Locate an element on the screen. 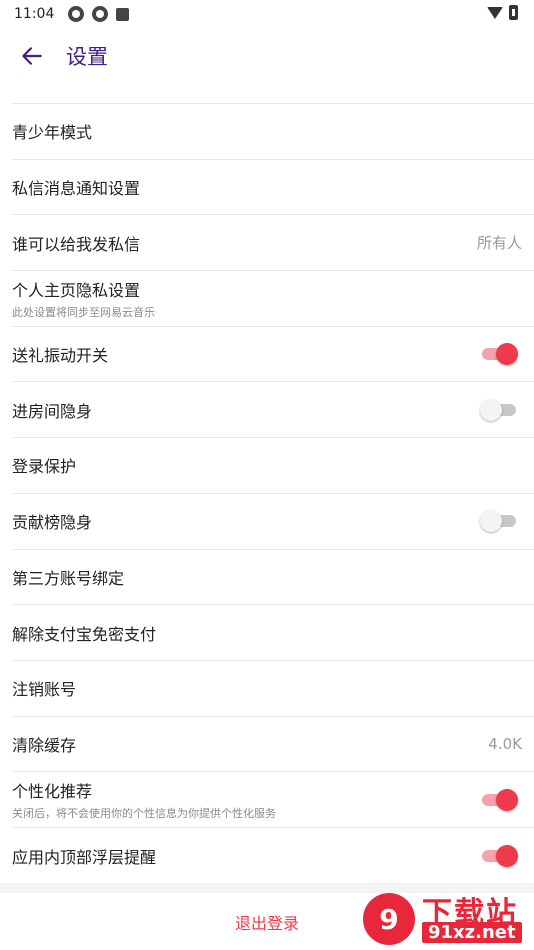 The image size is (534, 950). svg-text: 9 is located at coordinates (388, 919).